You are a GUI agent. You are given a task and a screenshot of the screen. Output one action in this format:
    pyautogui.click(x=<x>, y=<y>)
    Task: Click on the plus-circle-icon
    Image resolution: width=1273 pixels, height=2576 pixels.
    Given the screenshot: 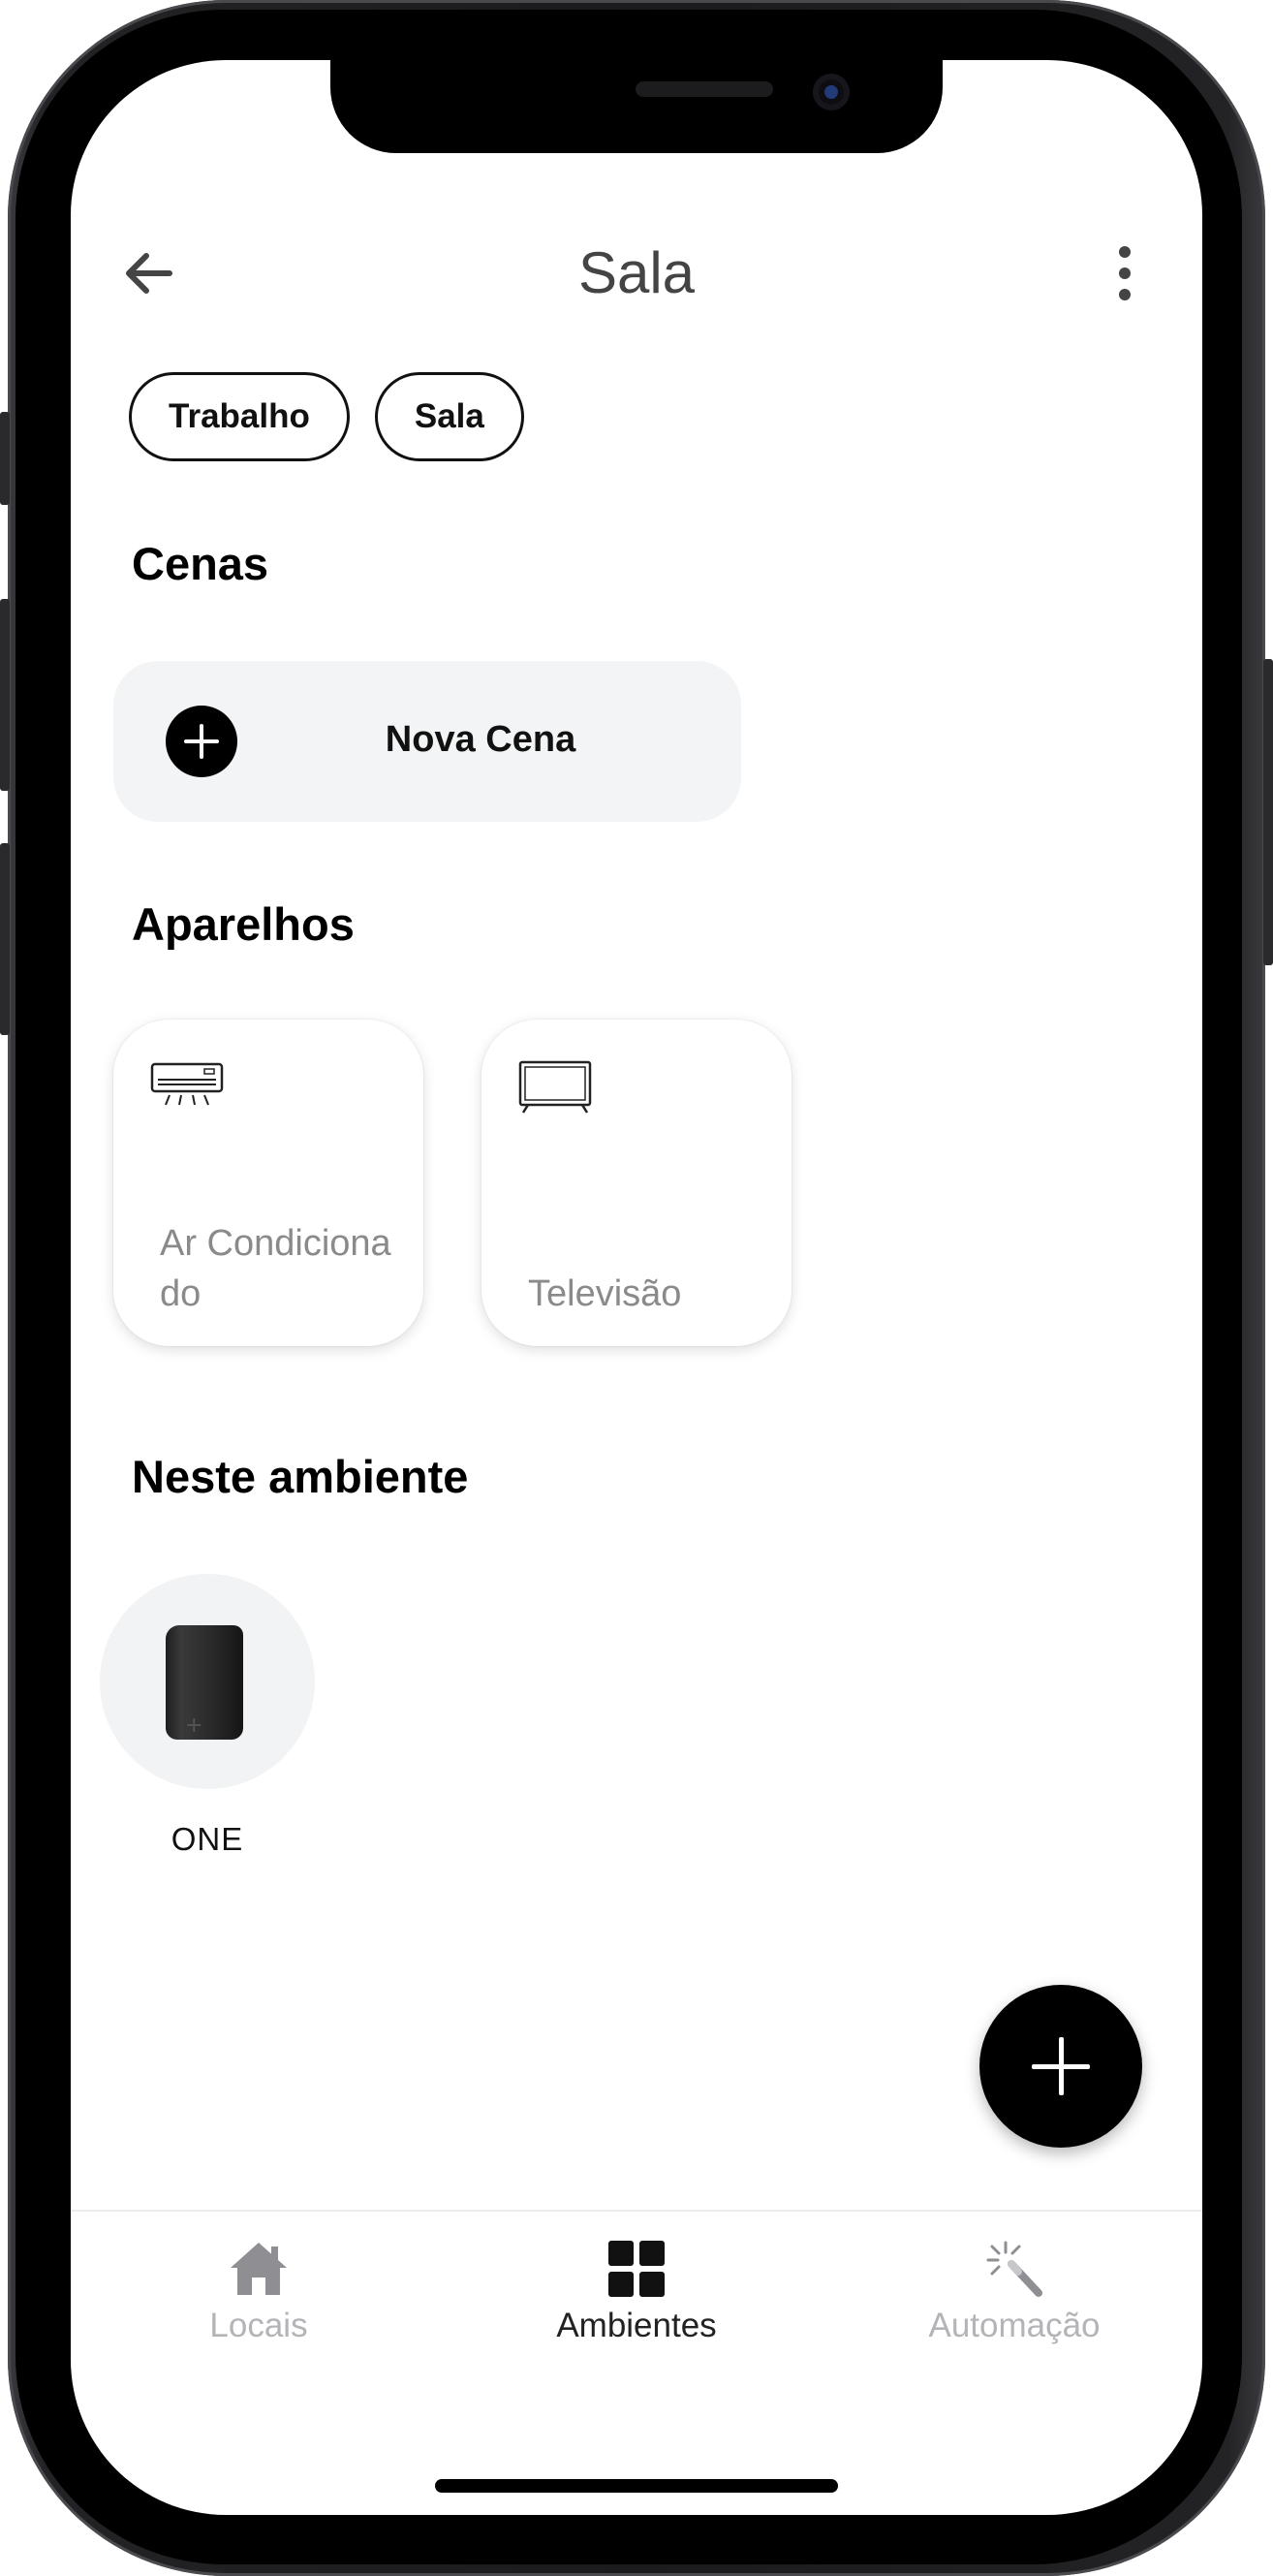 What is the action you would take?
    pyautogui.click(x=201, y=741)
    